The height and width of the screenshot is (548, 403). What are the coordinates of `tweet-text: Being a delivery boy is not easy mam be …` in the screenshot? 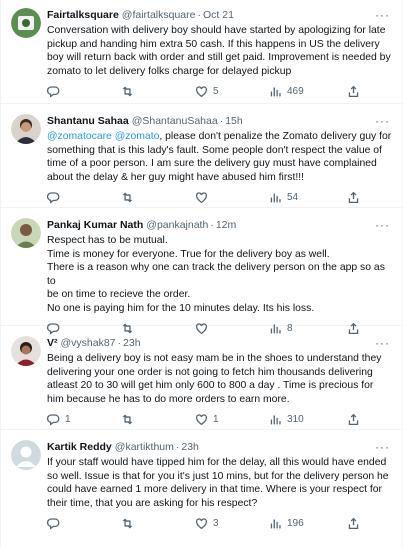 It's located at (214, 379).